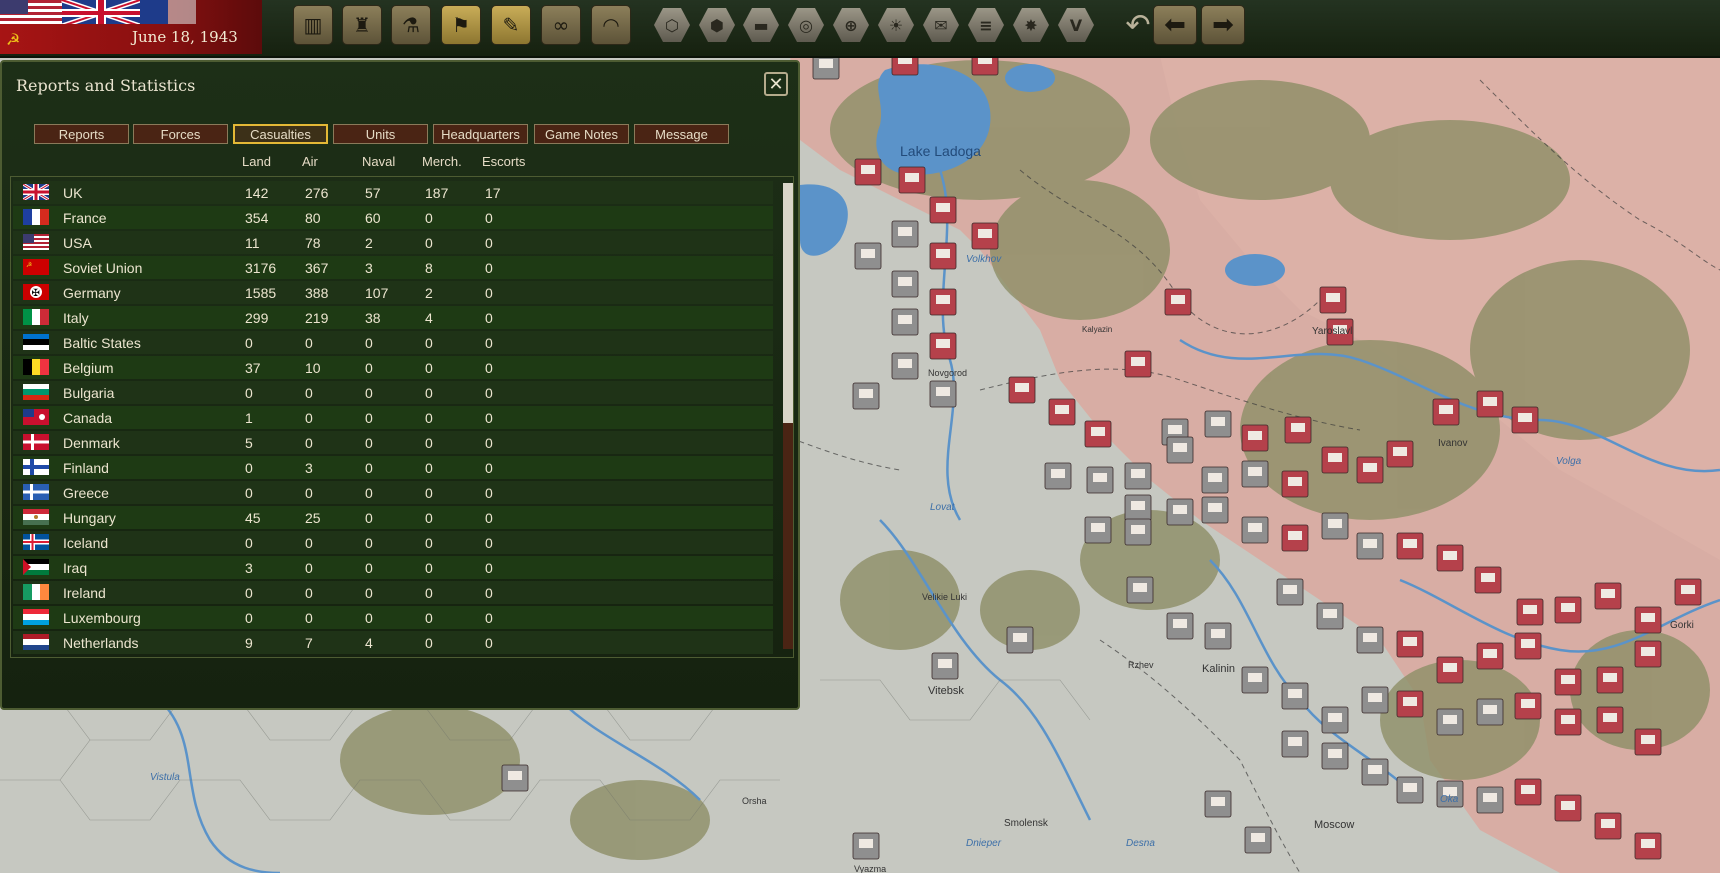 The height and width of the screenshot is (873, 1720). I want to click on table-row: Bulgaria 0 0 0 0 0, so click(393, 392).